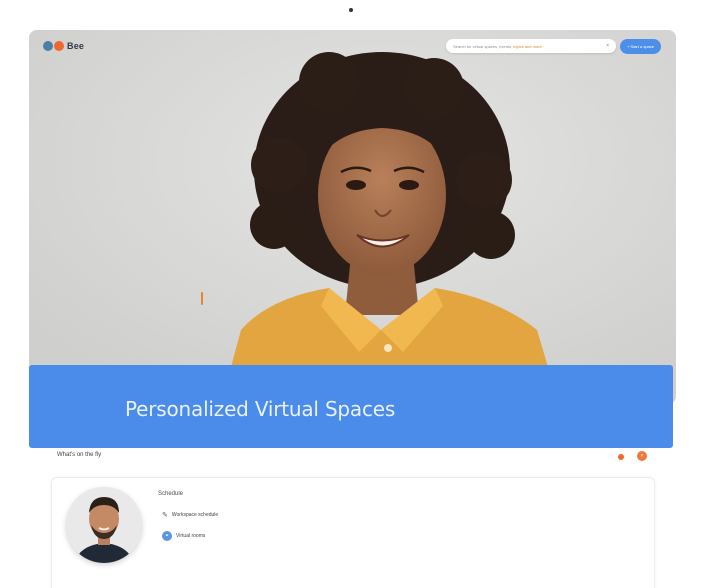 Image resolution: width=702 pixels, height=588 pixels. Describe the element at coordinates (640, 46) in the screenshot. I see `start-space-button: + Start a space` at that location.